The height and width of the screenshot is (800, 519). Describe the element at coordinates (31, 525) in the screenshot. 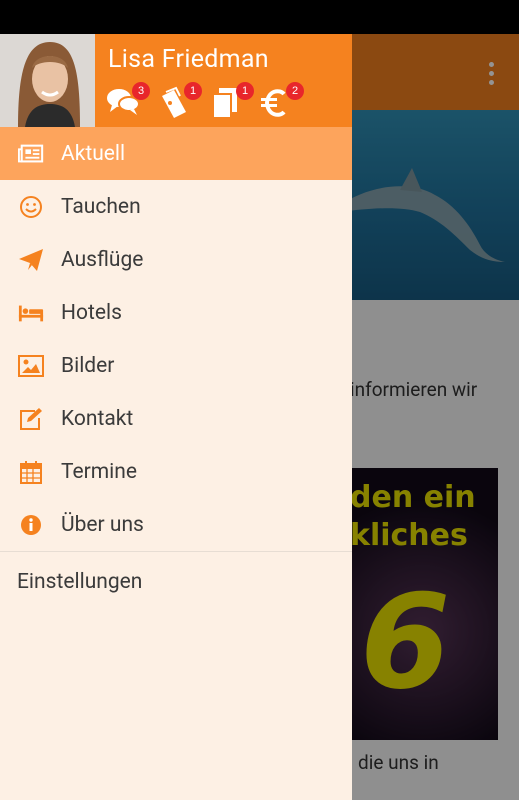

I see `info-icon` at that location.